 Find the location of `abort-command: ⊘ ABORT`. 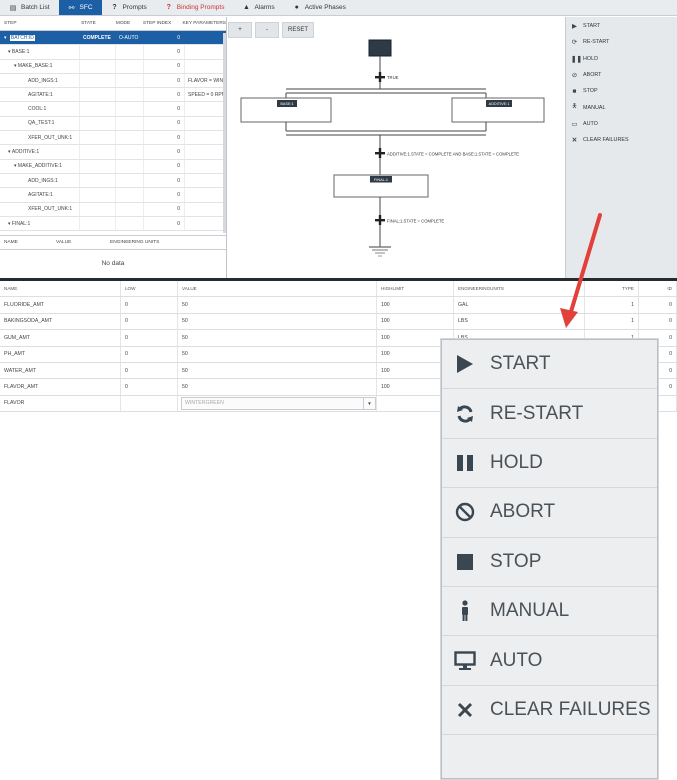

abort-command: ⊘ ABORT is located at coordinates (621, 75).